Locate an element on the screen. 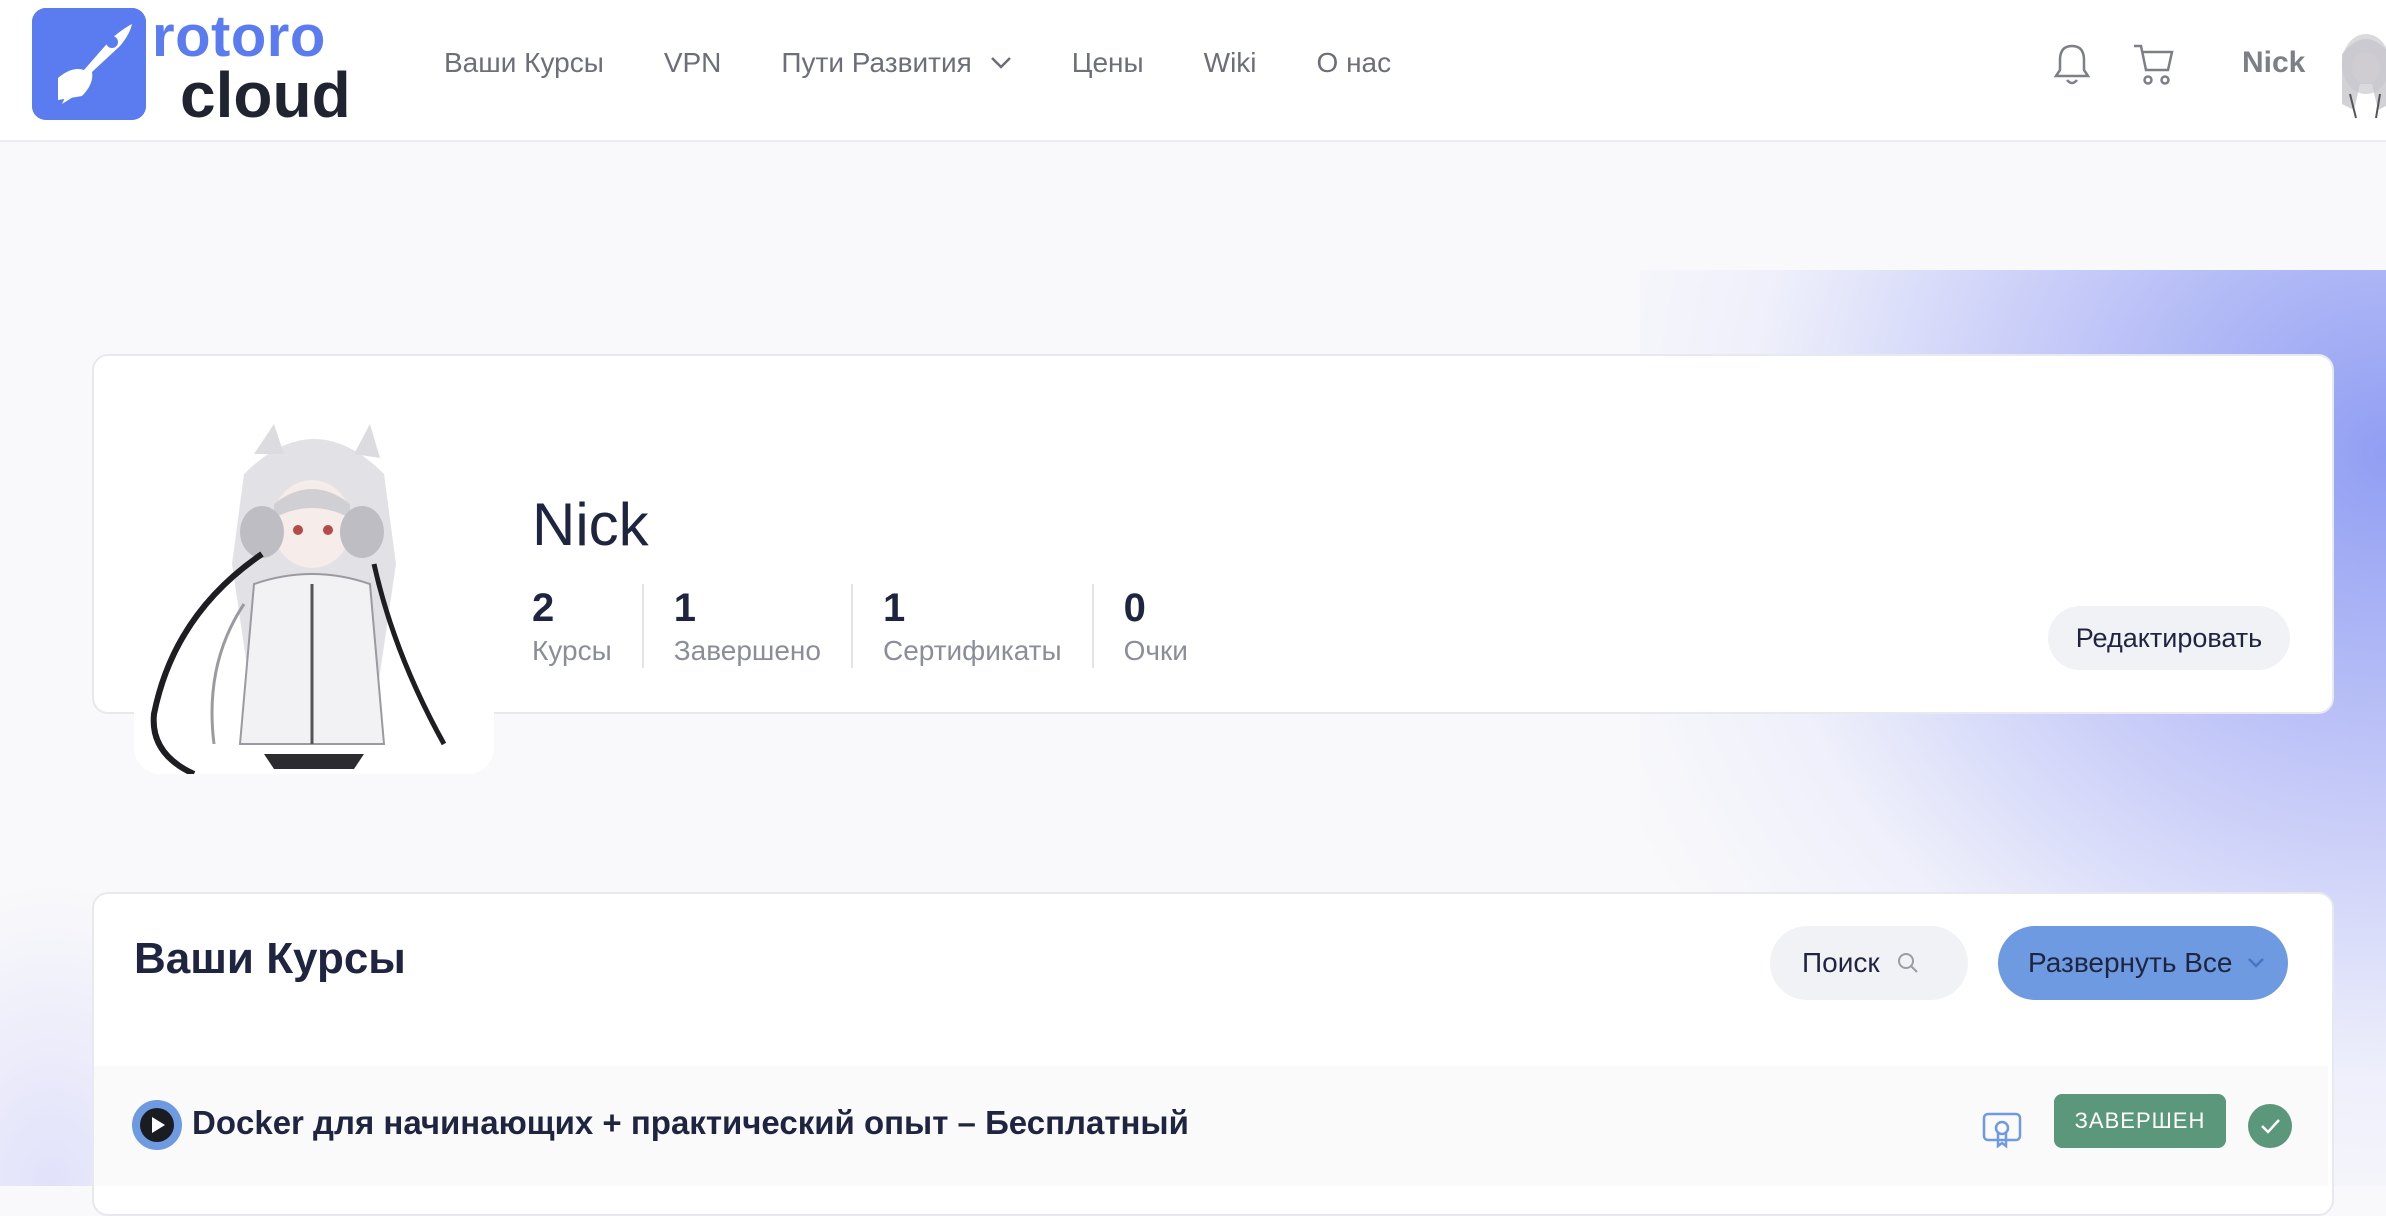 Image resolution: width=2386 pixels, height=1216 pixels. logo: rotoro cloud is located at coordinates (197, 67).